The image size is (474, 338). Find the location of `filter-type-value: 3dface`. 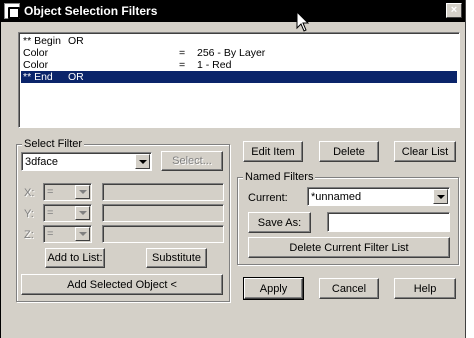

filter-type-value: 3dface is located at coordinates (42, 161).